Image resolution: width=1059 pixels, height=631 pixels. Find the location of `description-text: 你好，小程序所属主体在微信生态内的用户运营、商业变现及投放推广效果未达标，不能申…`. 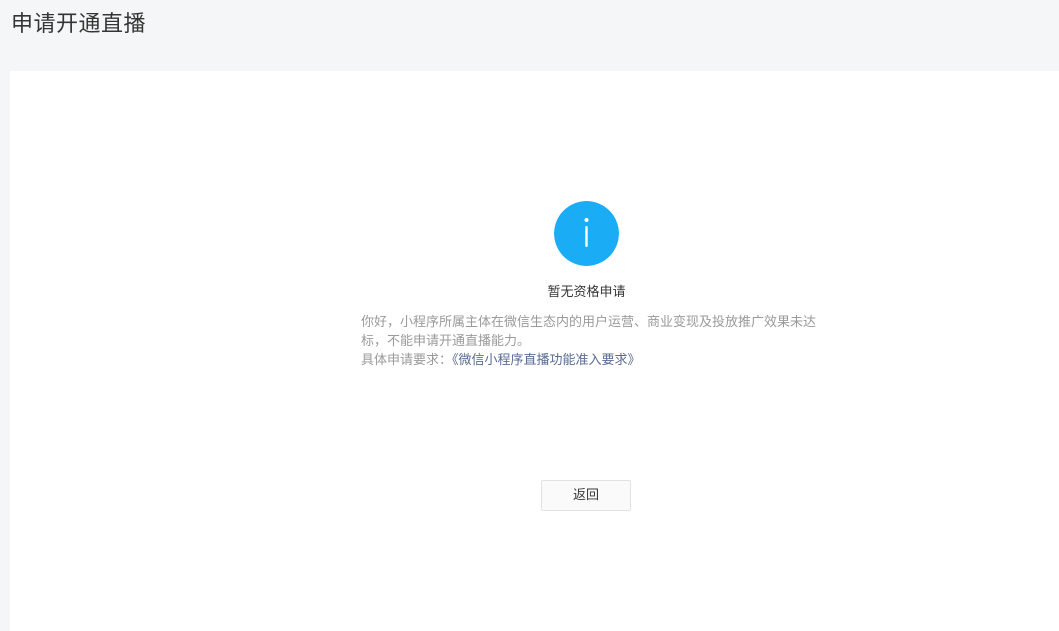

description-text: 你好，小程序所属主体在微信生态内的用户运营、商业变现及投放推广效果未达标，不能申… is located at coordinates (589, 332).